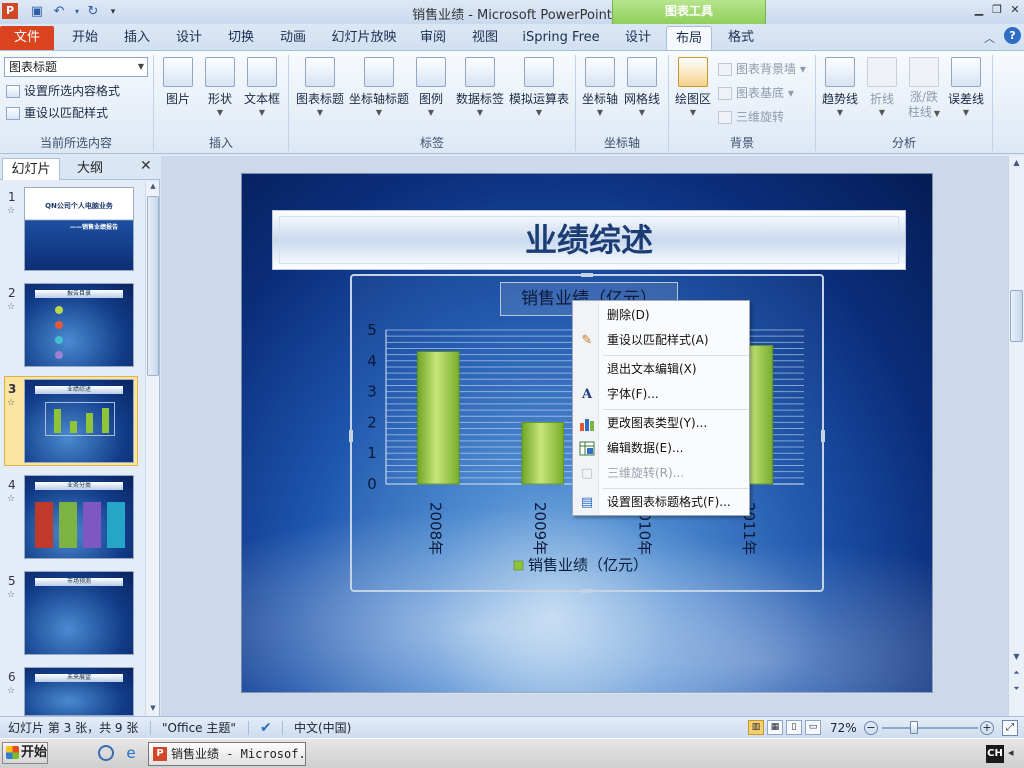 This screenshot has width=1024, height=768. Describe the element at coordinates (90, 169) in the screenshot. I see `tab-outline: 大纲` at that location.